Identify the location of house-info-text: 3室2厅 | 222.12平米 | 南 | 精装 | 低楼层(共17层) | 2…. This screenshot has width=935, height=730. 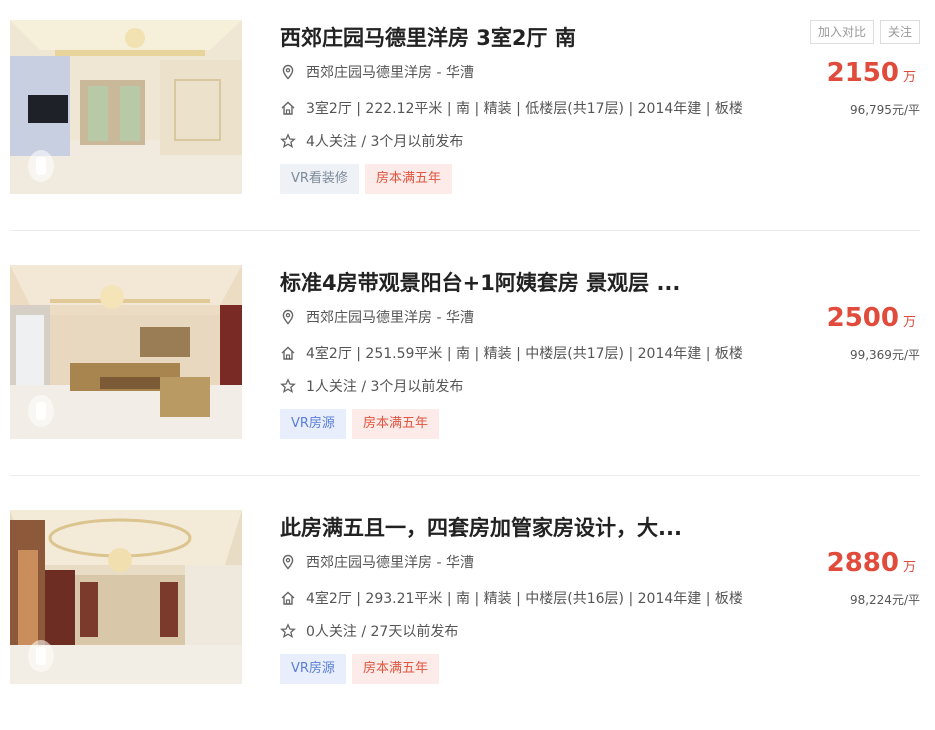
(524, 109).